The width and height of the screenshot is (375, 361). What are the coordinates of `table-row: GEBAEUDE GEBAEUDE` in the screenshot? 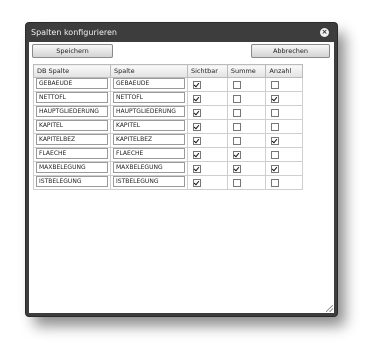 It's located at (168, 84).